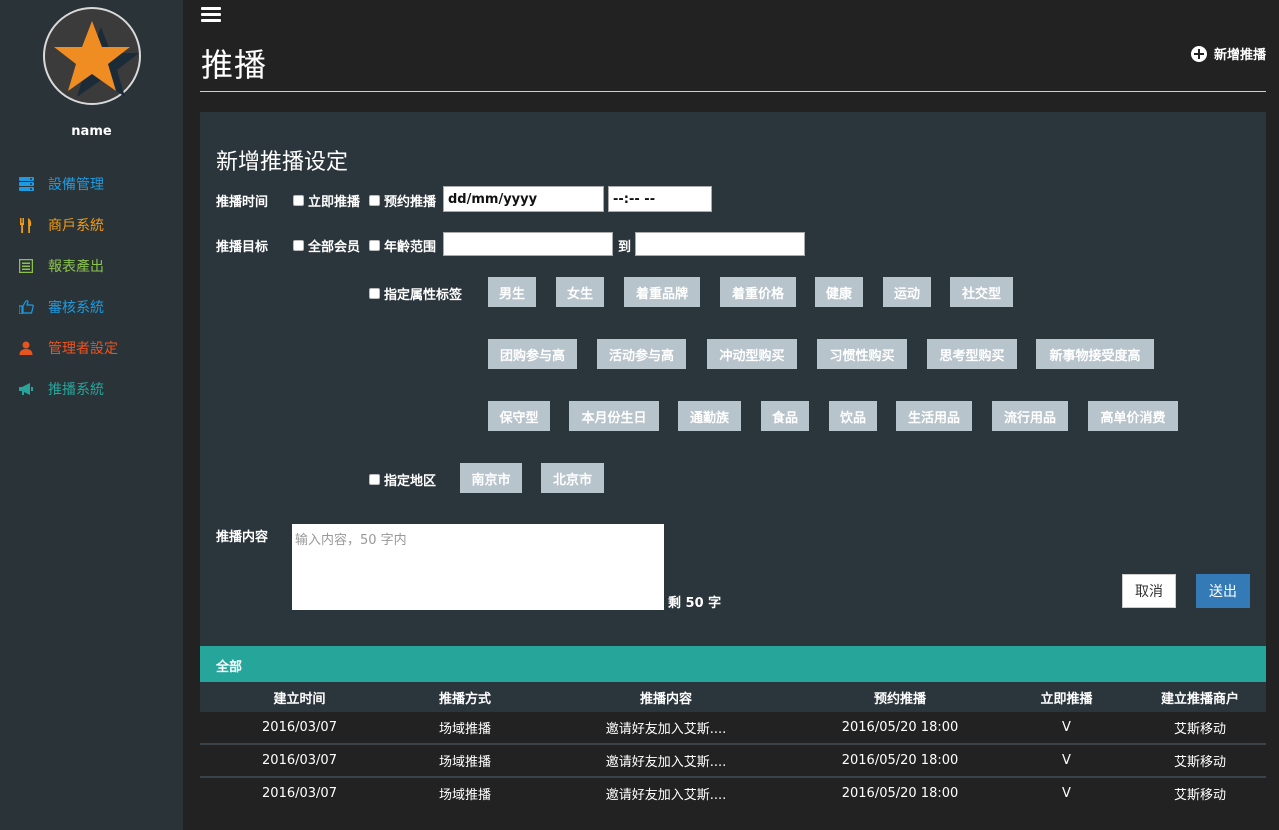 The height and width of the screenshot is (830, 1279). I want to click on sidebar-item-admin: 管理者設定, so click(68, 348).